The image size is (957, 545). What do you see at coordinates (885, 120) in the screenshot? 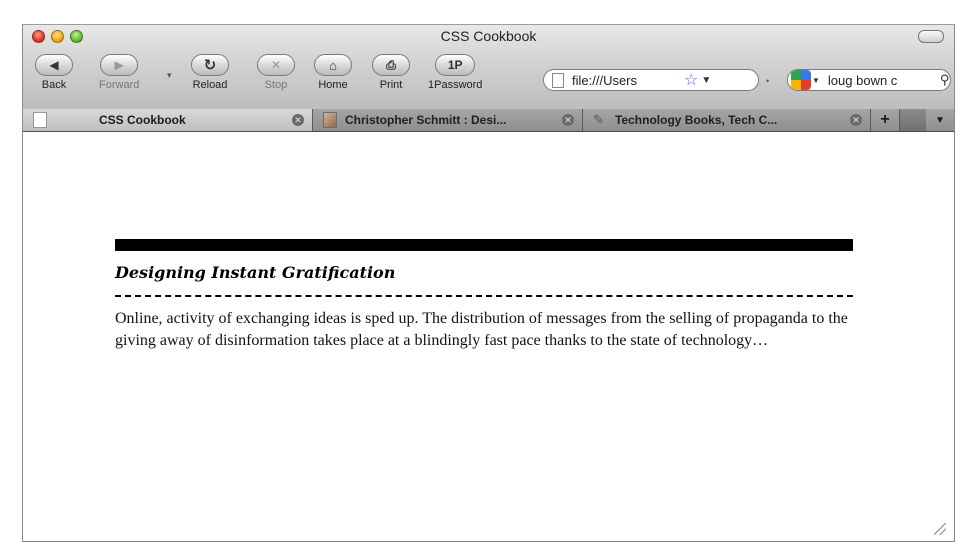
I see `new-tab-button: +` at bounding box center [885, 120].